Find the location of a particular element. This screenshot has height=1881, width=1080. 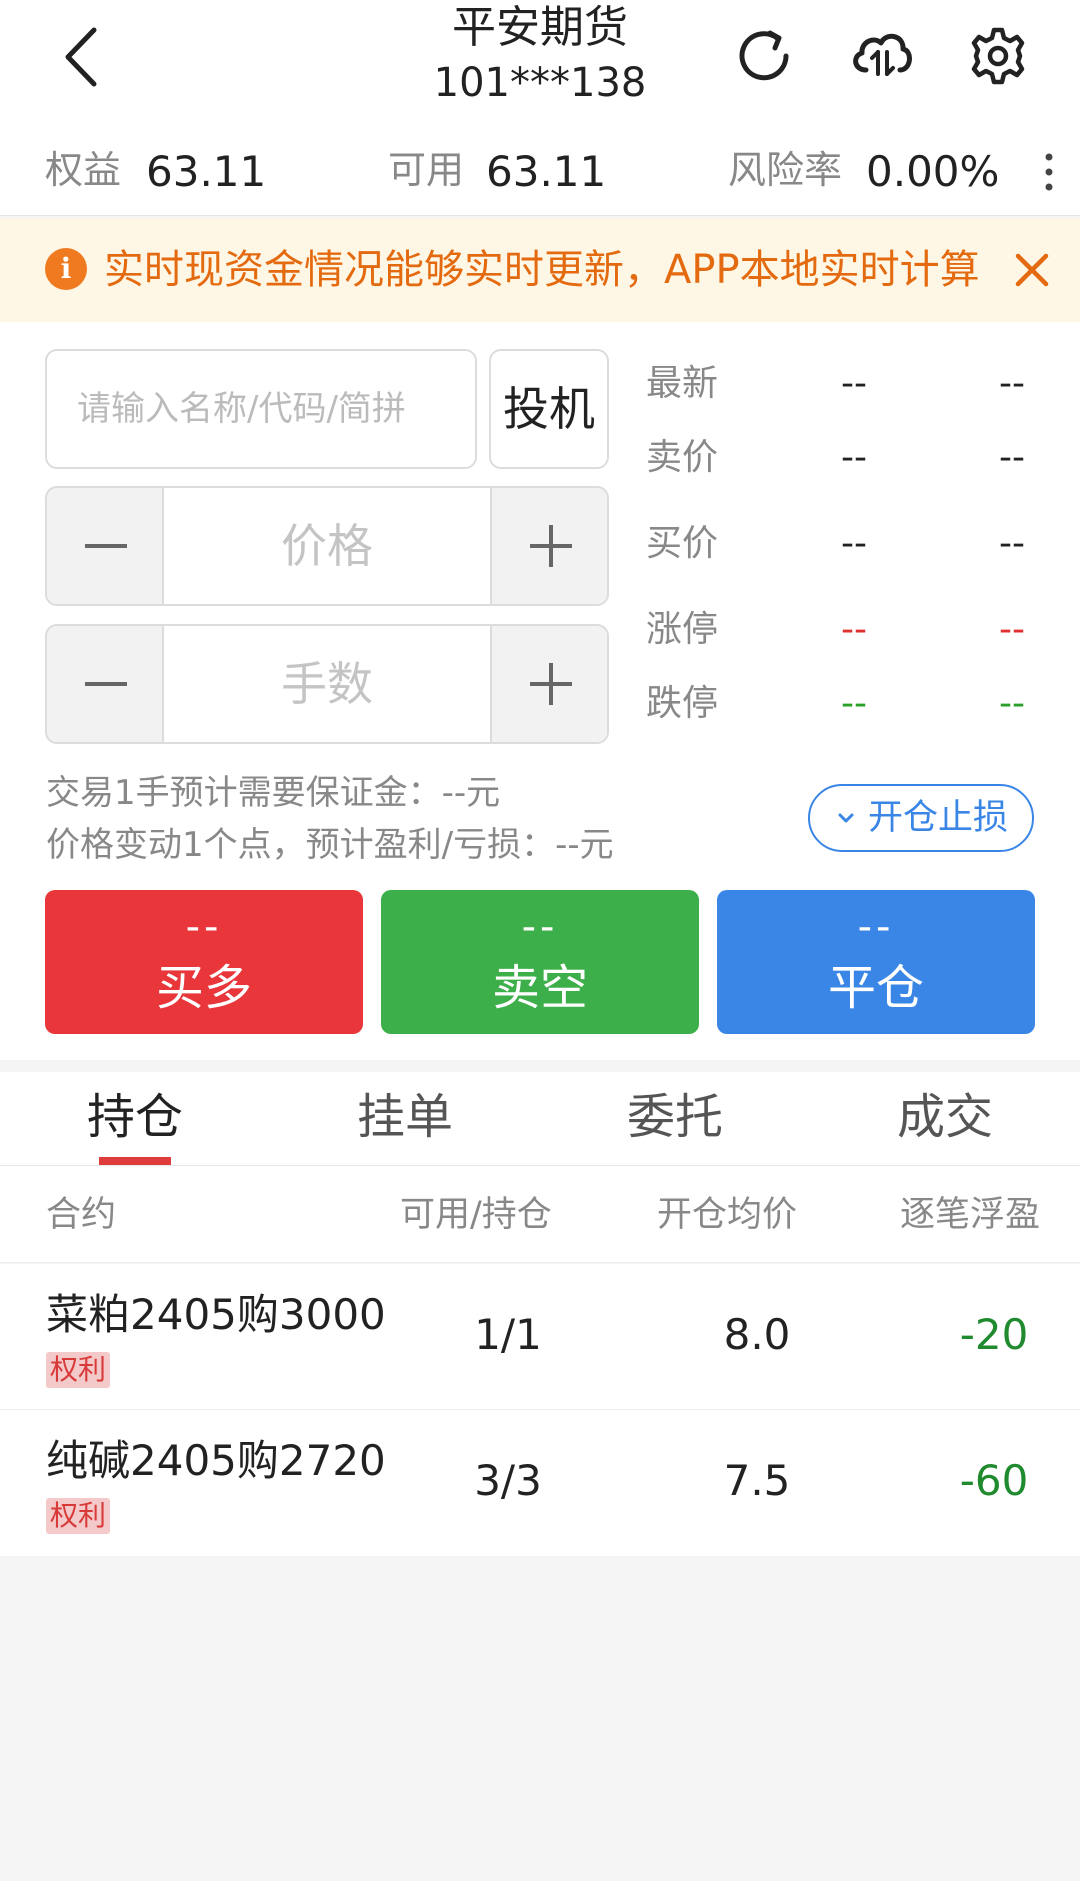

close-label: 平仓 is located at coordinates (875, 988).